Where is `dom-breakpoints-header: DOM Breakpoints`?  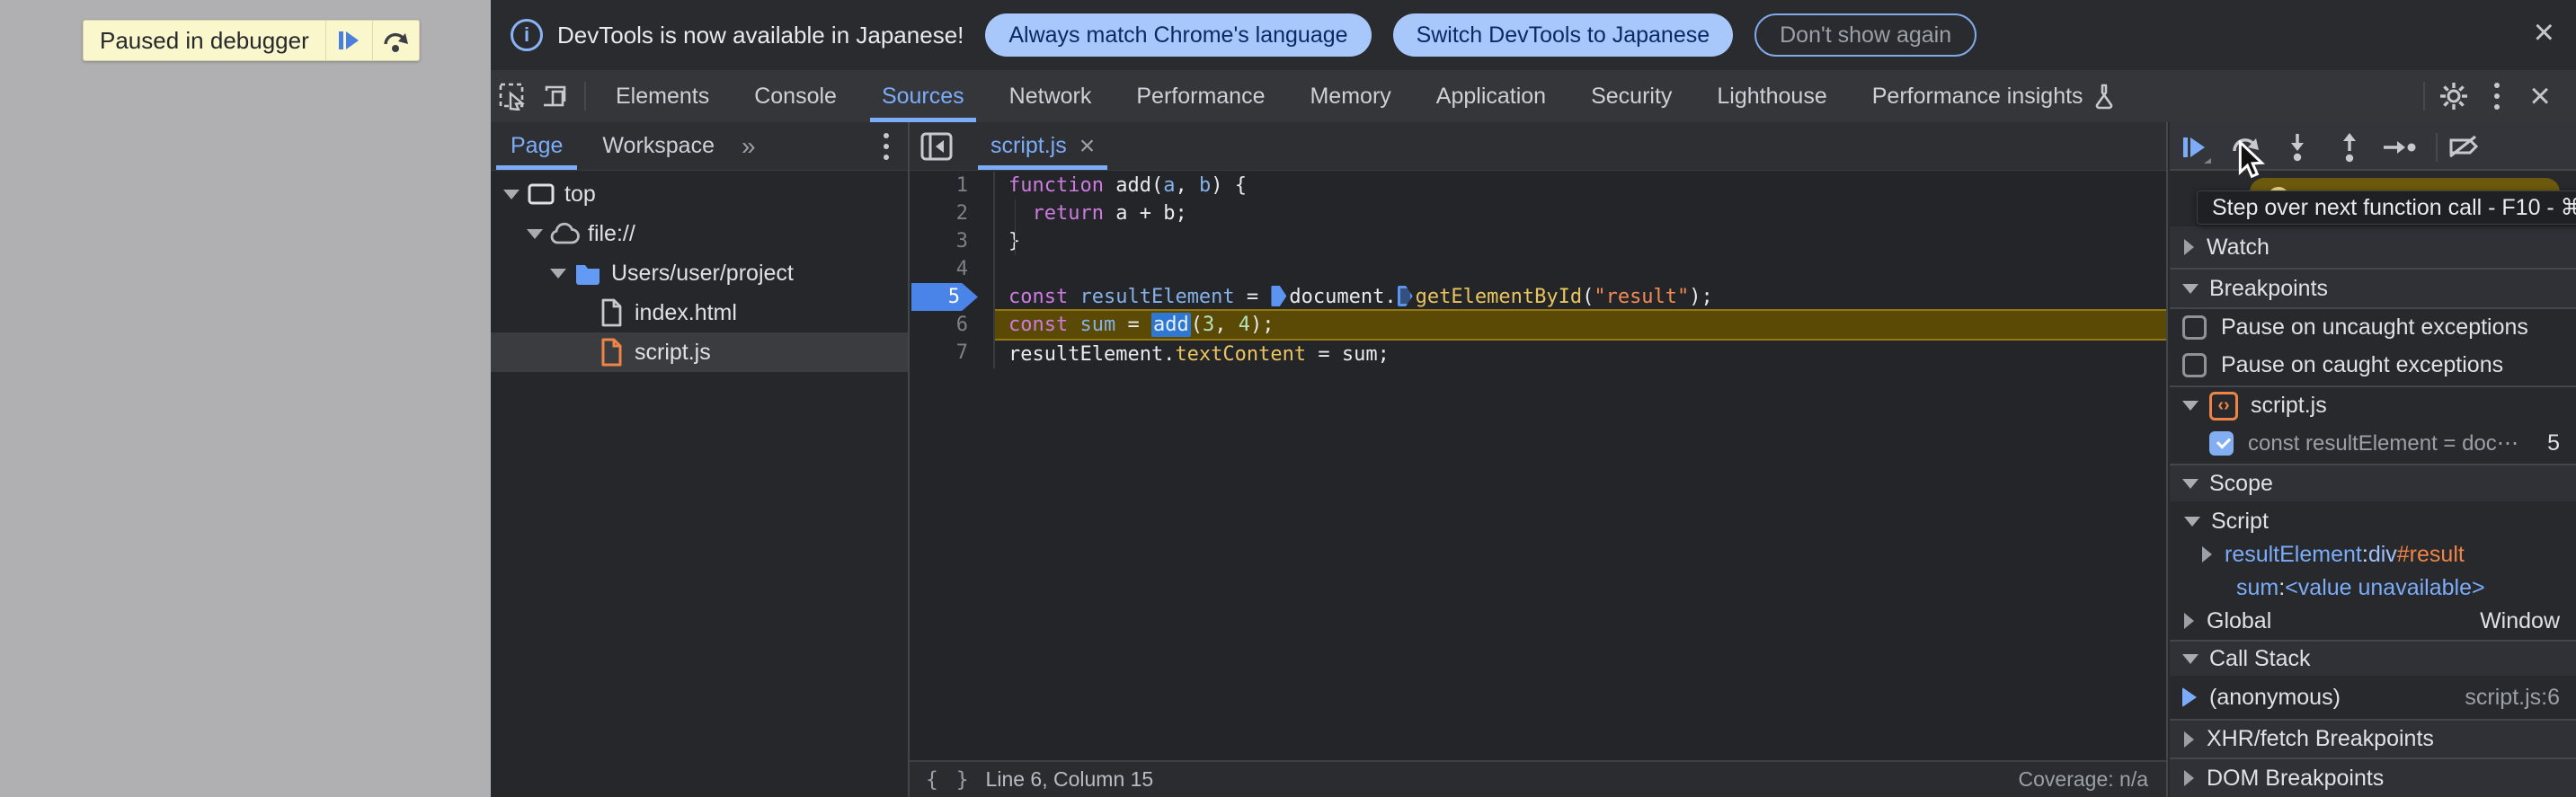 dom-breakpoints-header: DOM Breakpoints is located at coordinates (2373, 777).